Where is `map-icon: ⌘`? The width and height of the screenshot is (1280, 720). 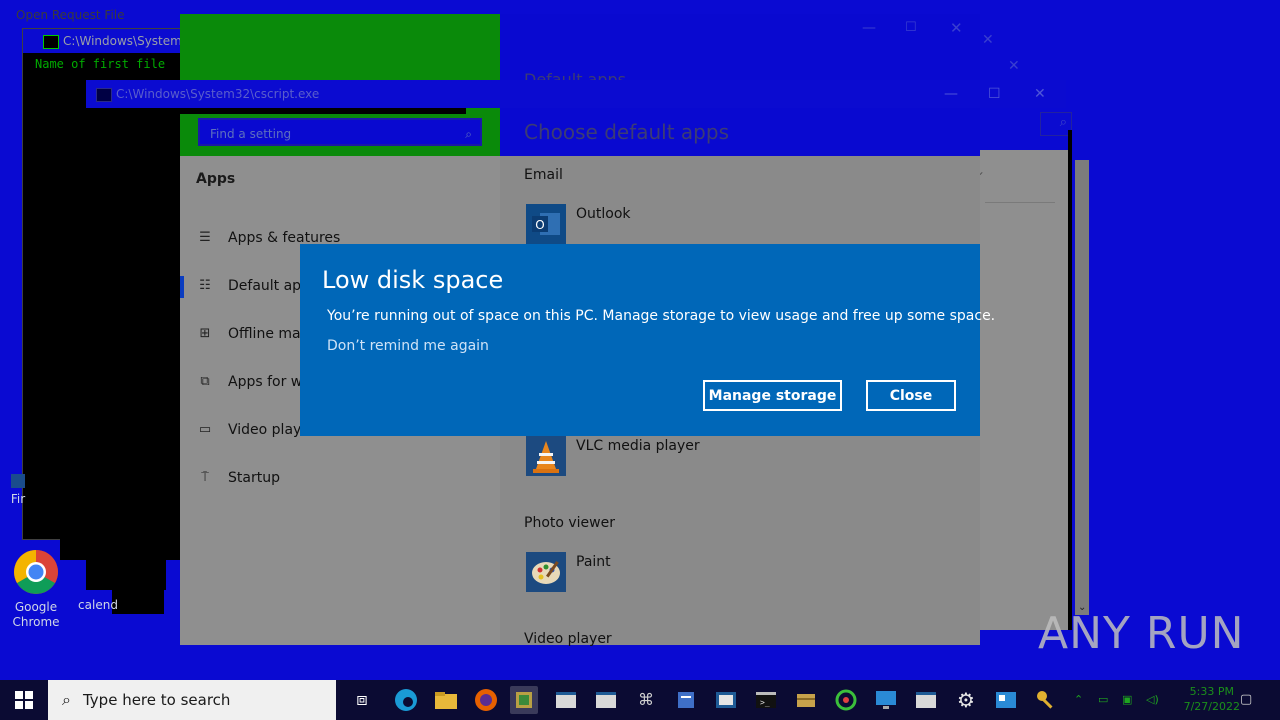
map-icon: ⌘ is located at coordinates (646, 700).